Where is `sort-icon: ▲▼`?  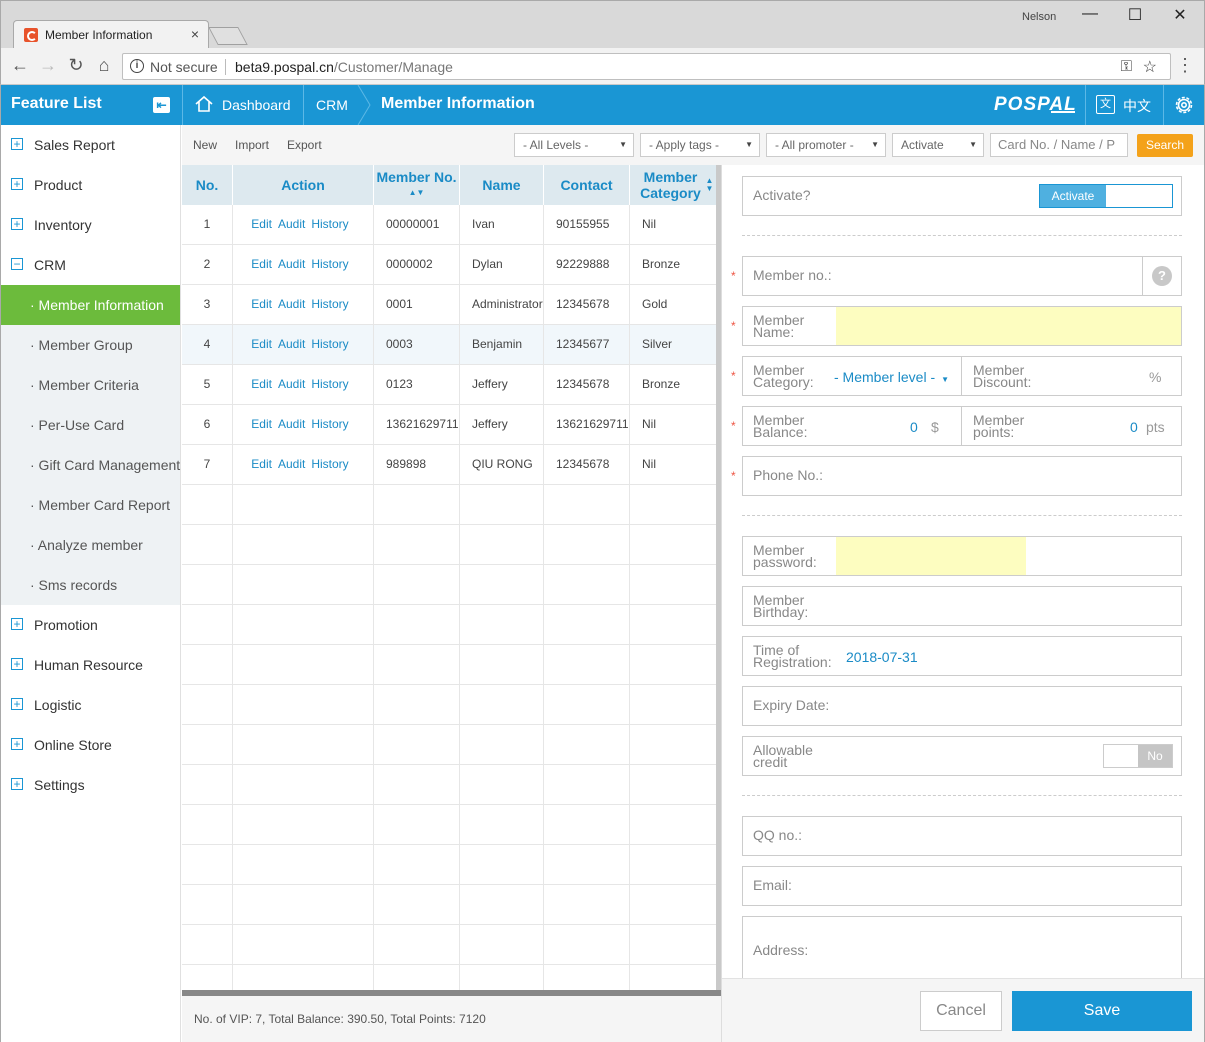 sort-icon: ▲▼ is located at coordinates (417, 193).